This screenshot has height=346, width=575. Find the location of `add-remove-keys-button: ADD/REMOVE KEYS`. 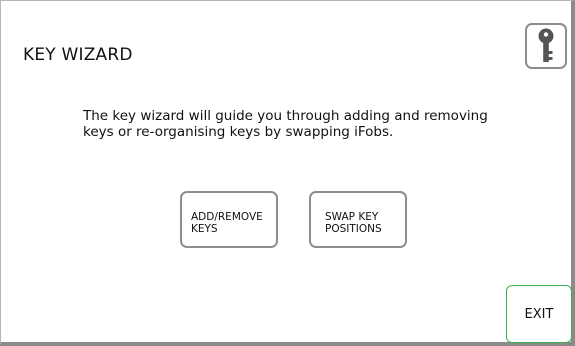

add-remove-keys-button: ADD/REMOVE KEYS is located at coordinates (229, 219).